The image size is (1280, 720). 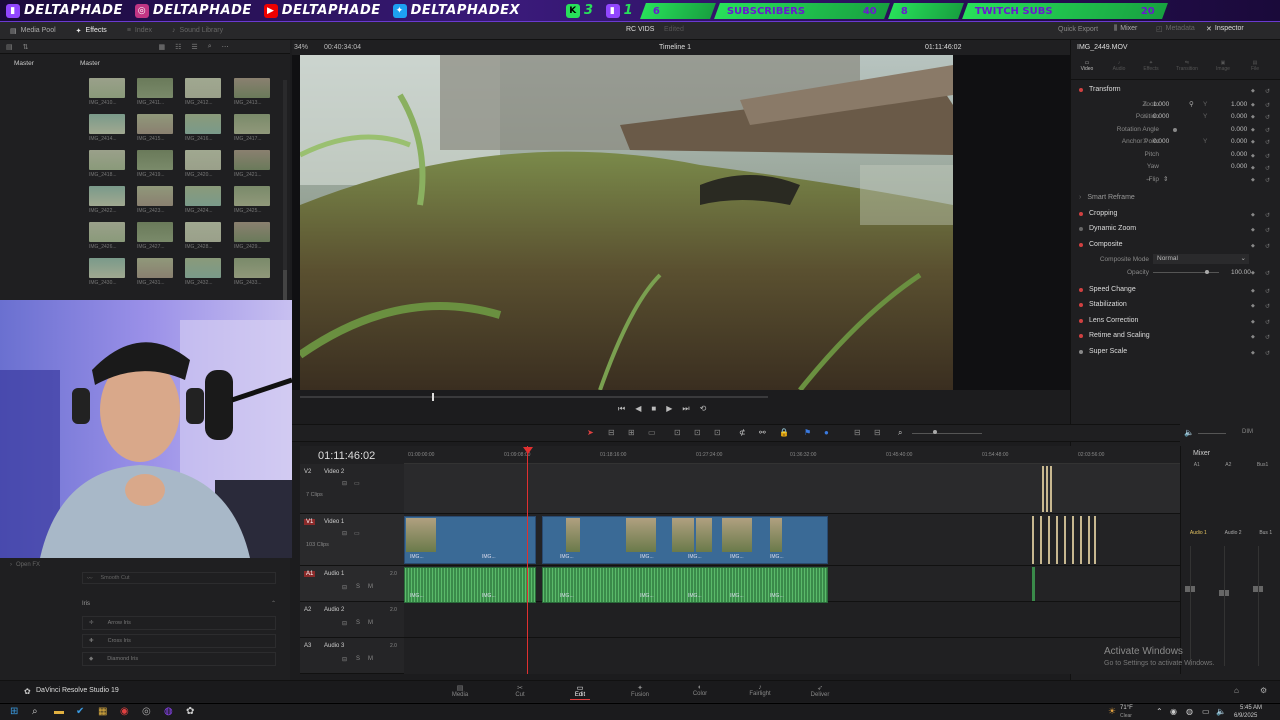 I want to click on opacity-slider, so click(x=1186, y=272).